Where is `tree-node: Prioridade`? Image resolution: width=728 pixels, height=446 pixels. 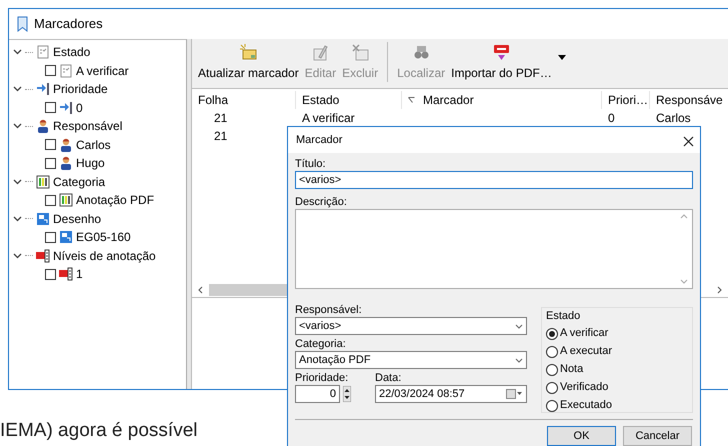 tree-node: Prioridade is located at coordinates (80, 89).